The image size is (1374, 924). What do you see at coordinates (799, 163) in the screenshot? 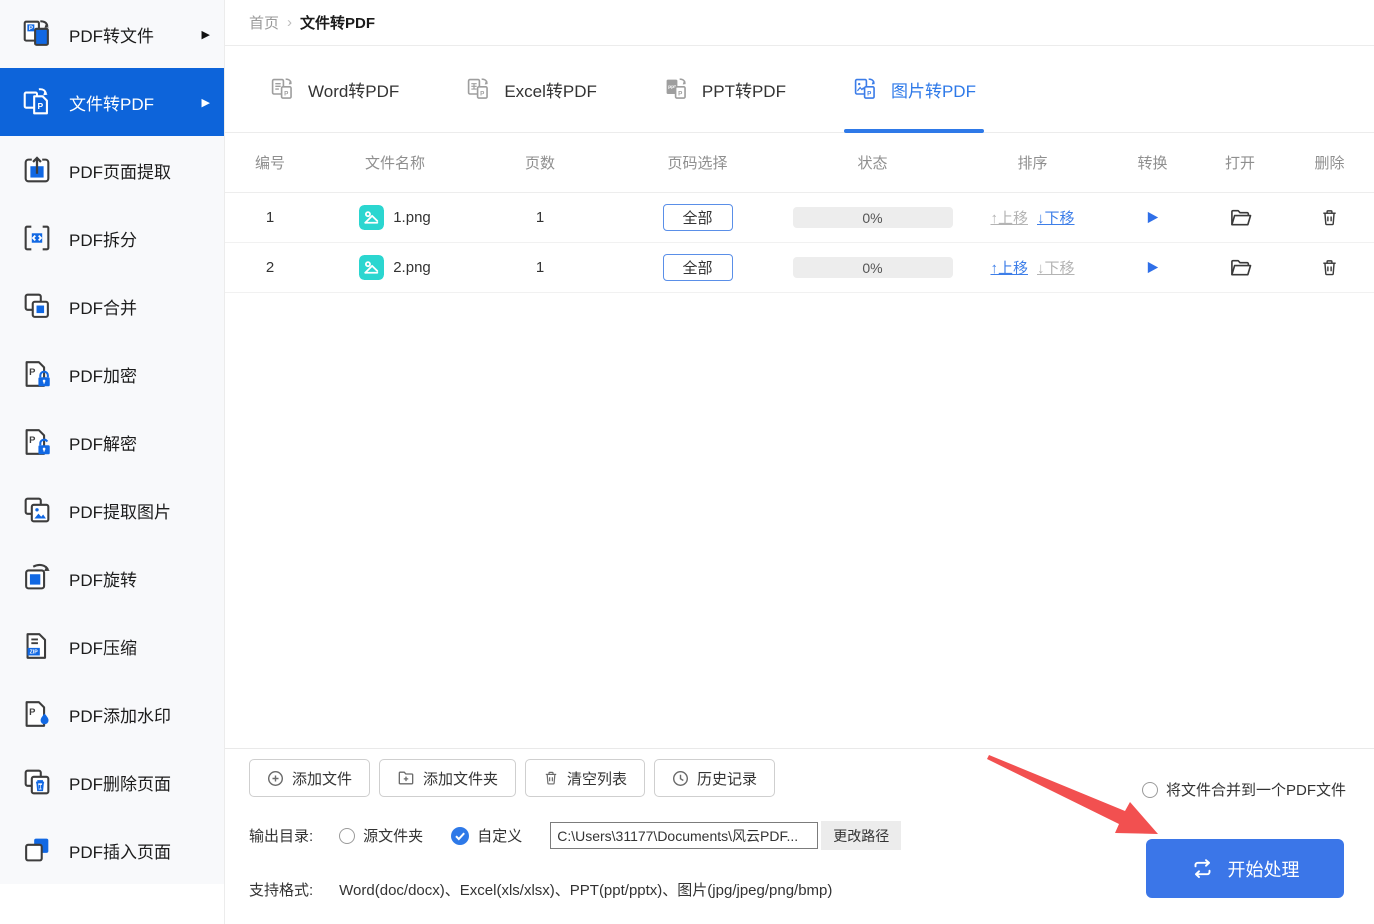
I see `table-header: 编号 文件名称 页数 页码选择 状态 排序 转换 打开 删除` at bounding box center [799, 163].